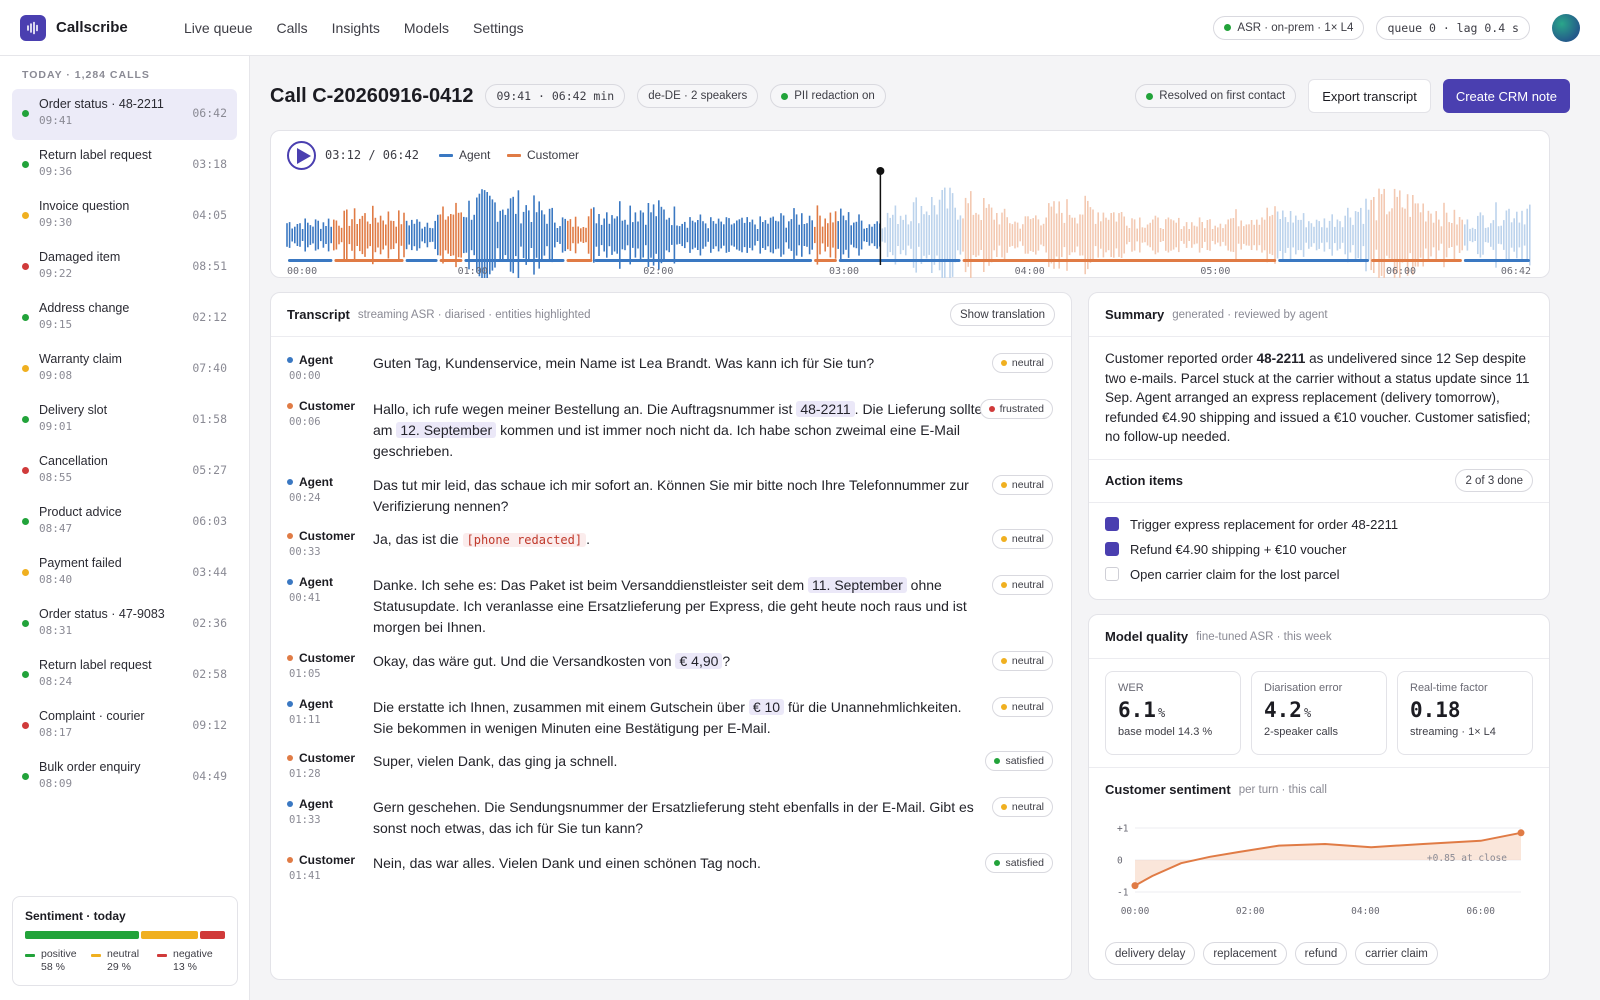  What do you see at coordinates (372, 155) in the screenshot?
I see `playback-position: 03:12 / 06:42` at bounding box center [372, 155].